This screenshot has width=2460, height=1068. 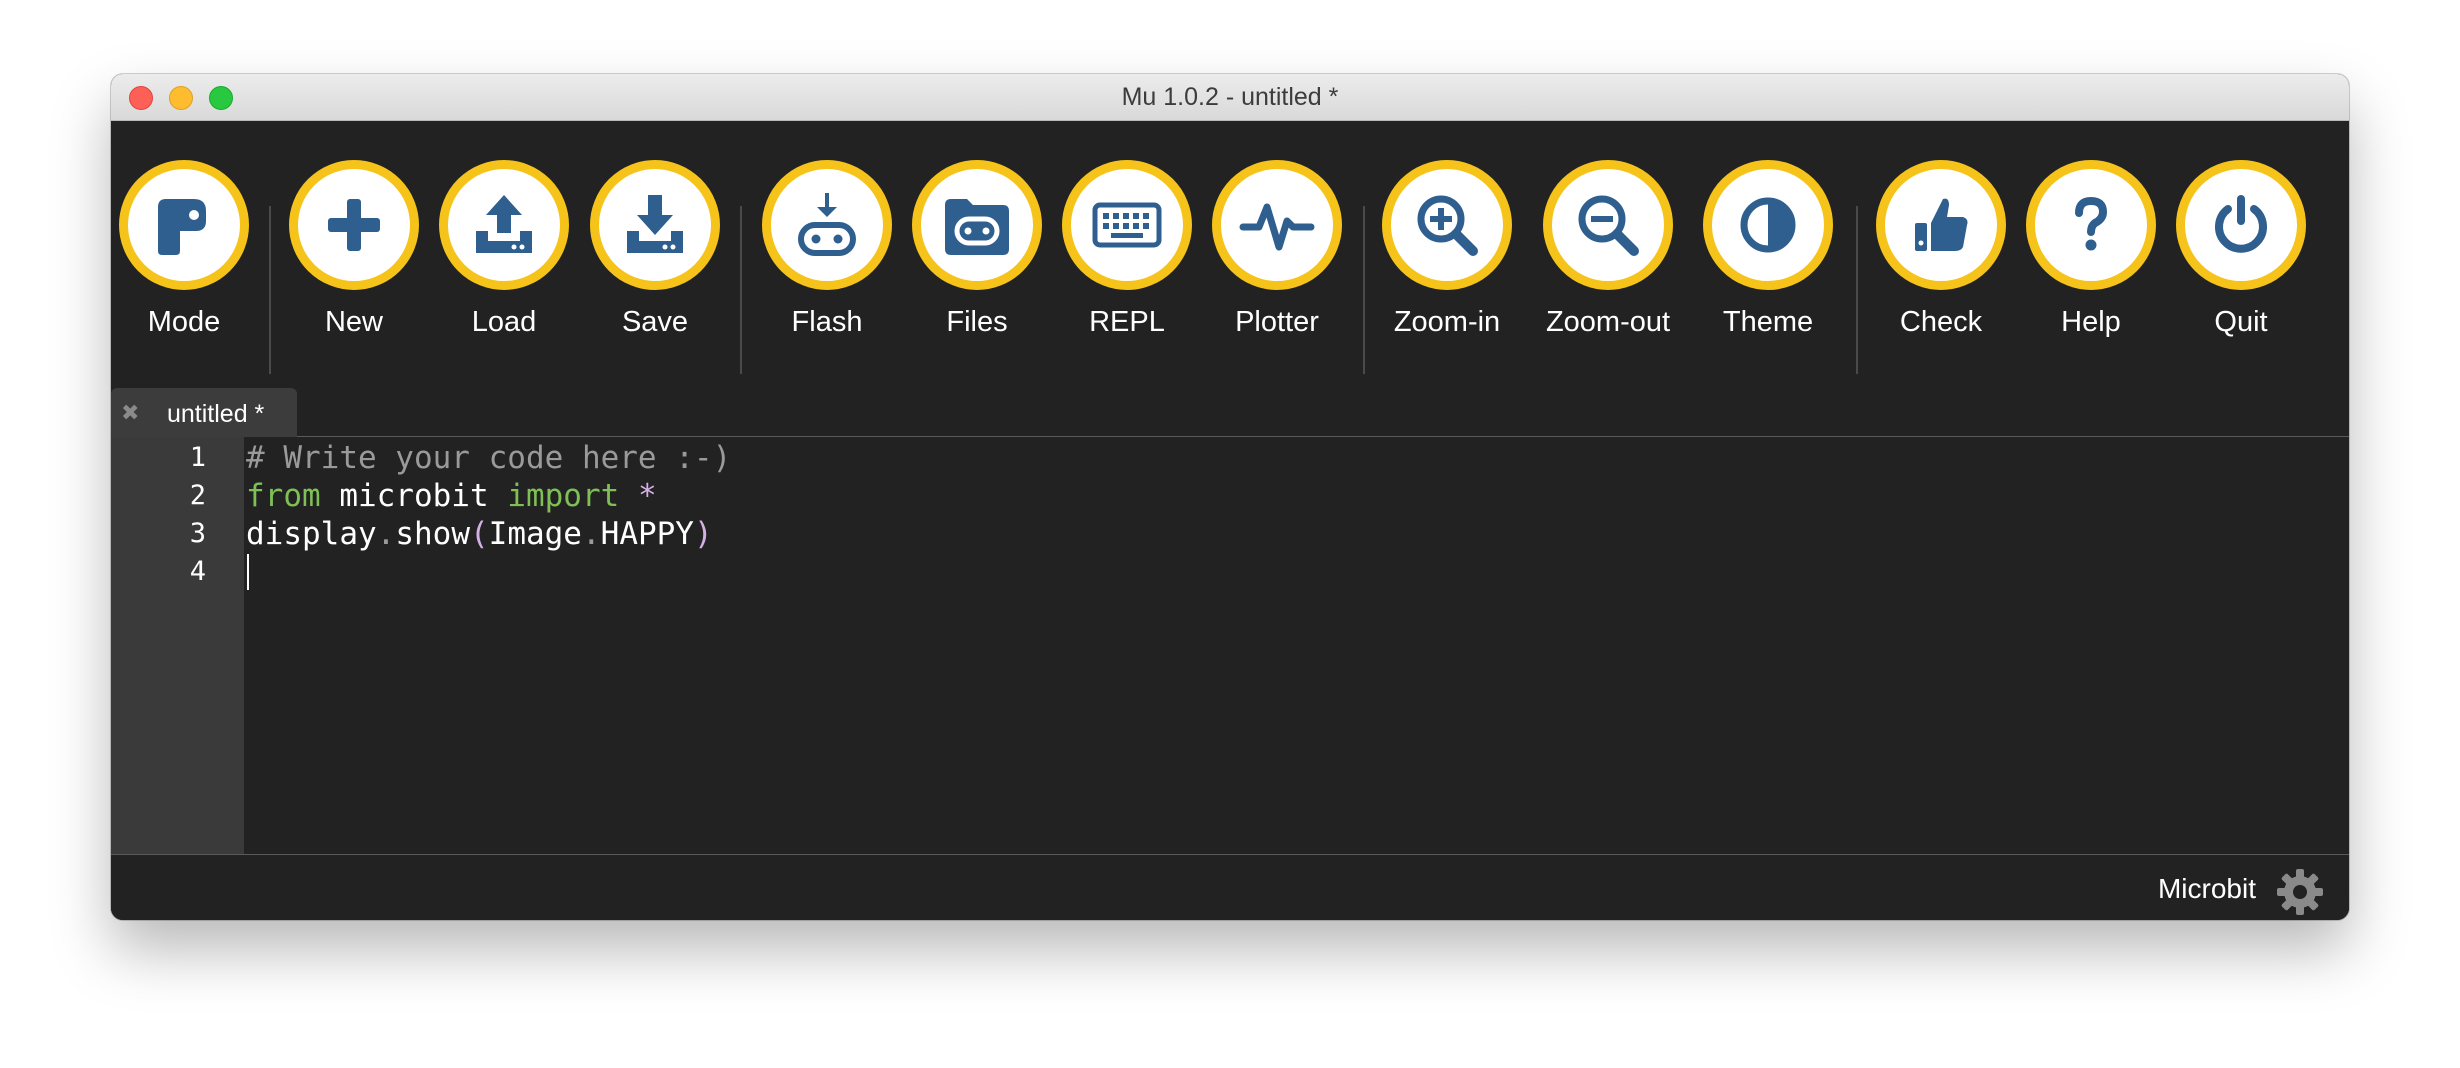 What do you see at coordinates (2207, 889) in the screenshot?
I see `mode-indicator: Microbit` at bounding box center [2207, 889].